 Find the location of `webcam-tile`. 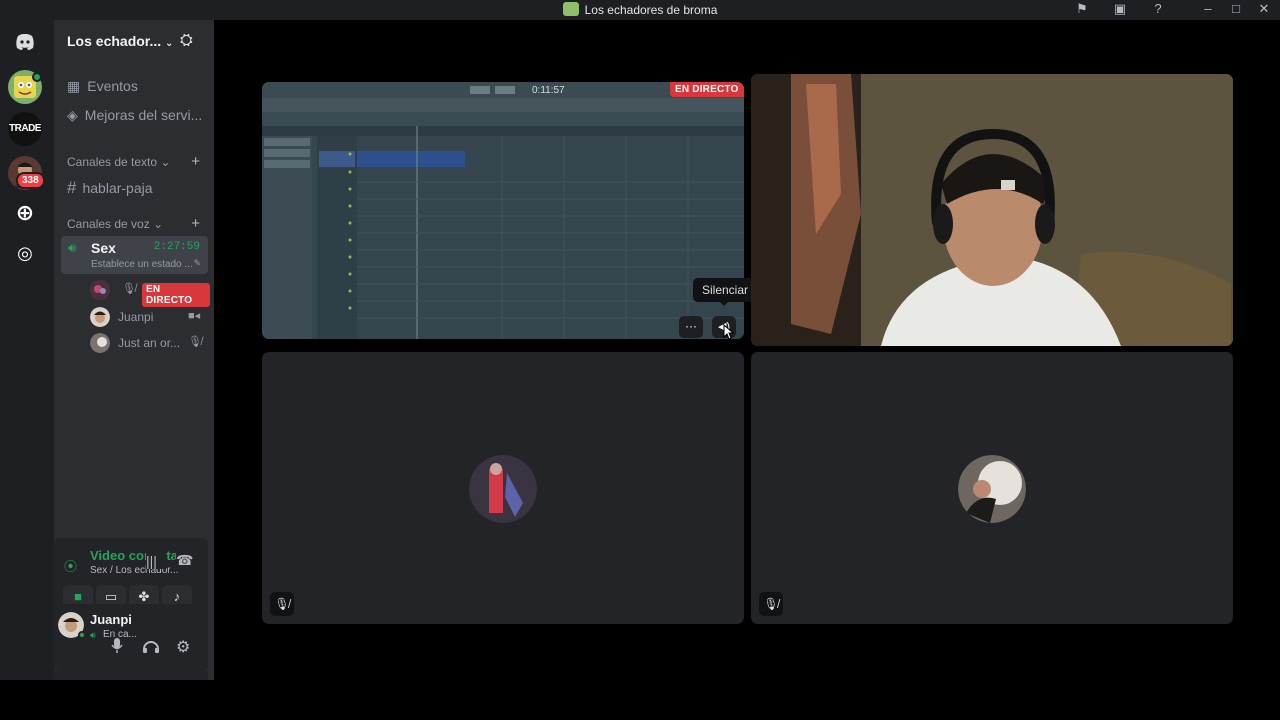

webcam-tile is located at coordinates (992, 210).